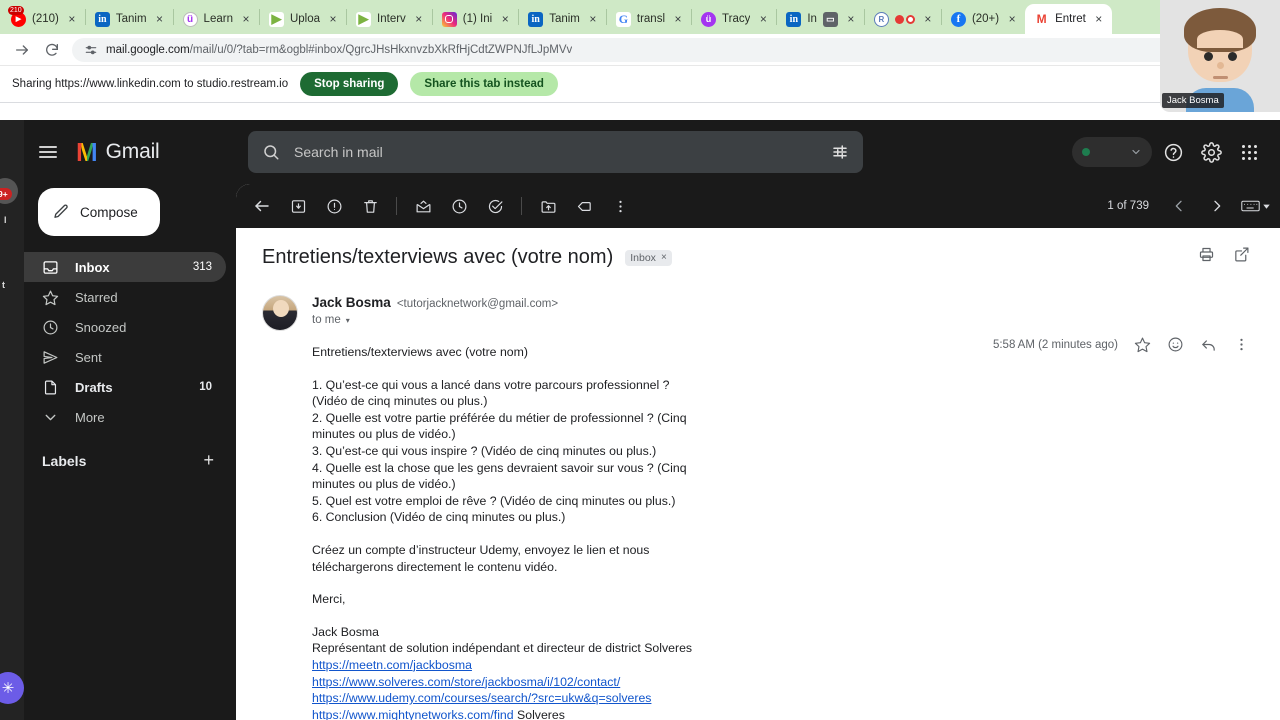 The width and height of the screenshot is (1280, 720). What do you see at coordinates (1217, 206) in the screenshot?
I see `chevron-right-icon` at bounding box center [1217, 206].